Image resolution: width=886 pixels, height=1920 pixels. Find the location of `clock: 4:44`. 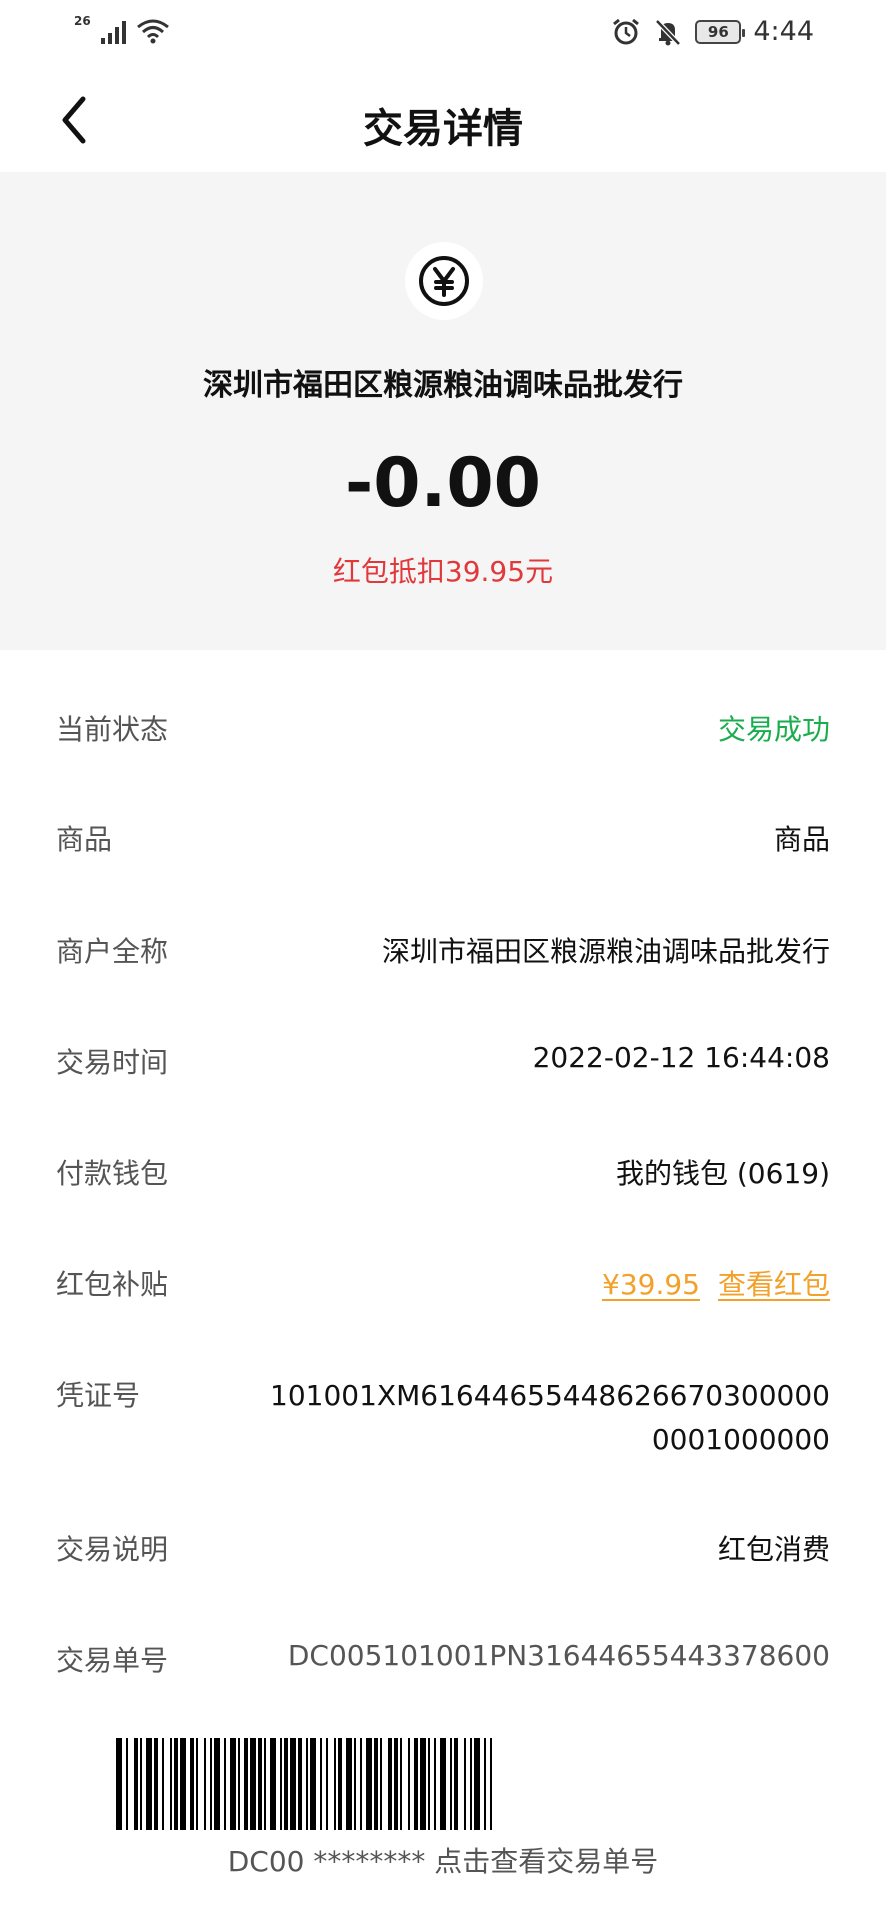

clock: 4:44 is located at coordinates (783, 31).